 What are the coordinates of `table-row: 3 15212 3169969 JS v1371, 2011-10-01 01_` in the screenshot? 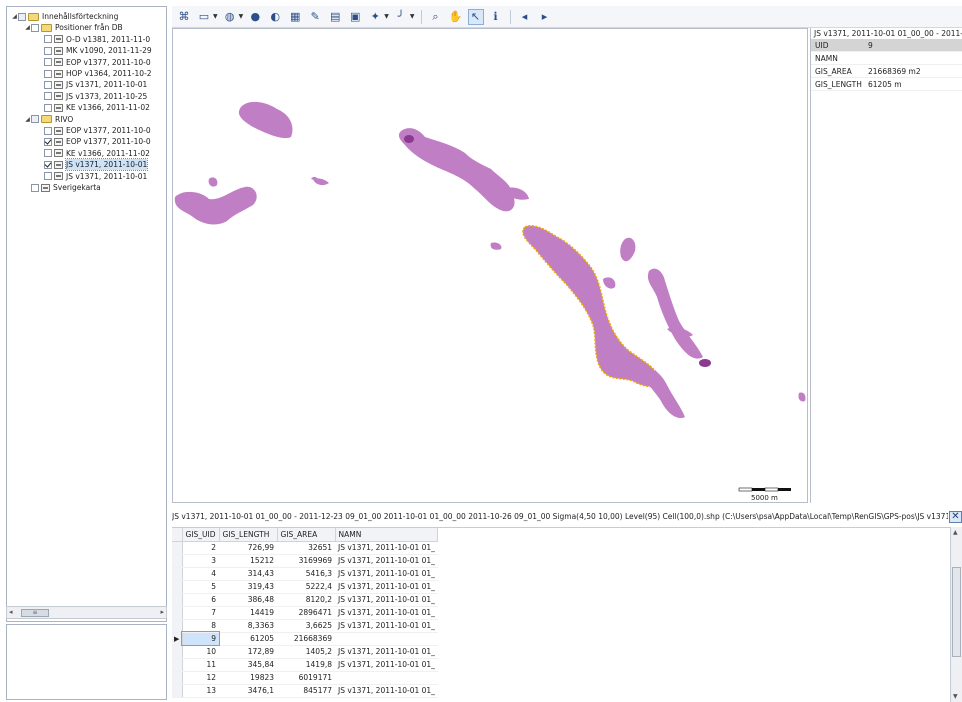 It's located at (305, 561).